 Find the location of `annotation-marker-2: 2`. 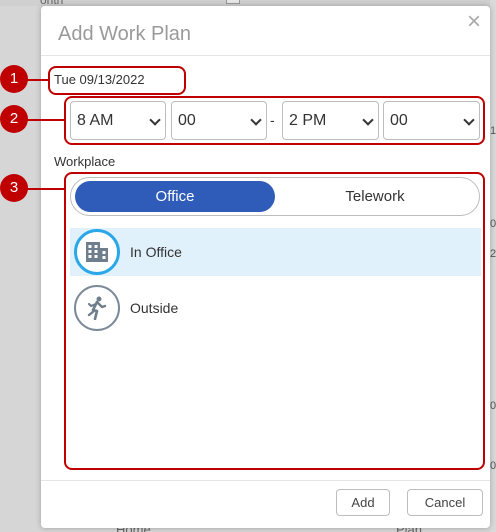

annotation-marker-2: 2 is located at coordinates (14, 119).